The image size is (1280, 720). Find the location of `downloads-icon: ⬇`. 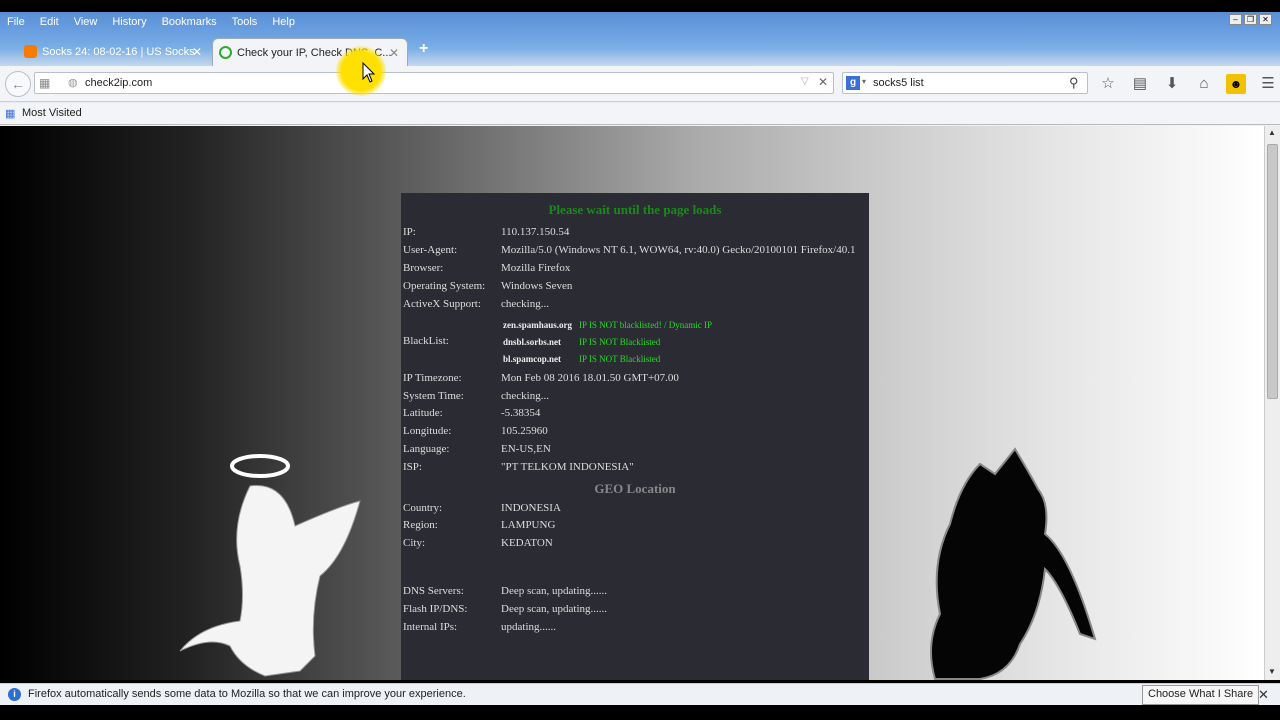

downloads-icon: ⬇ is located at coordinates (1172, 84).